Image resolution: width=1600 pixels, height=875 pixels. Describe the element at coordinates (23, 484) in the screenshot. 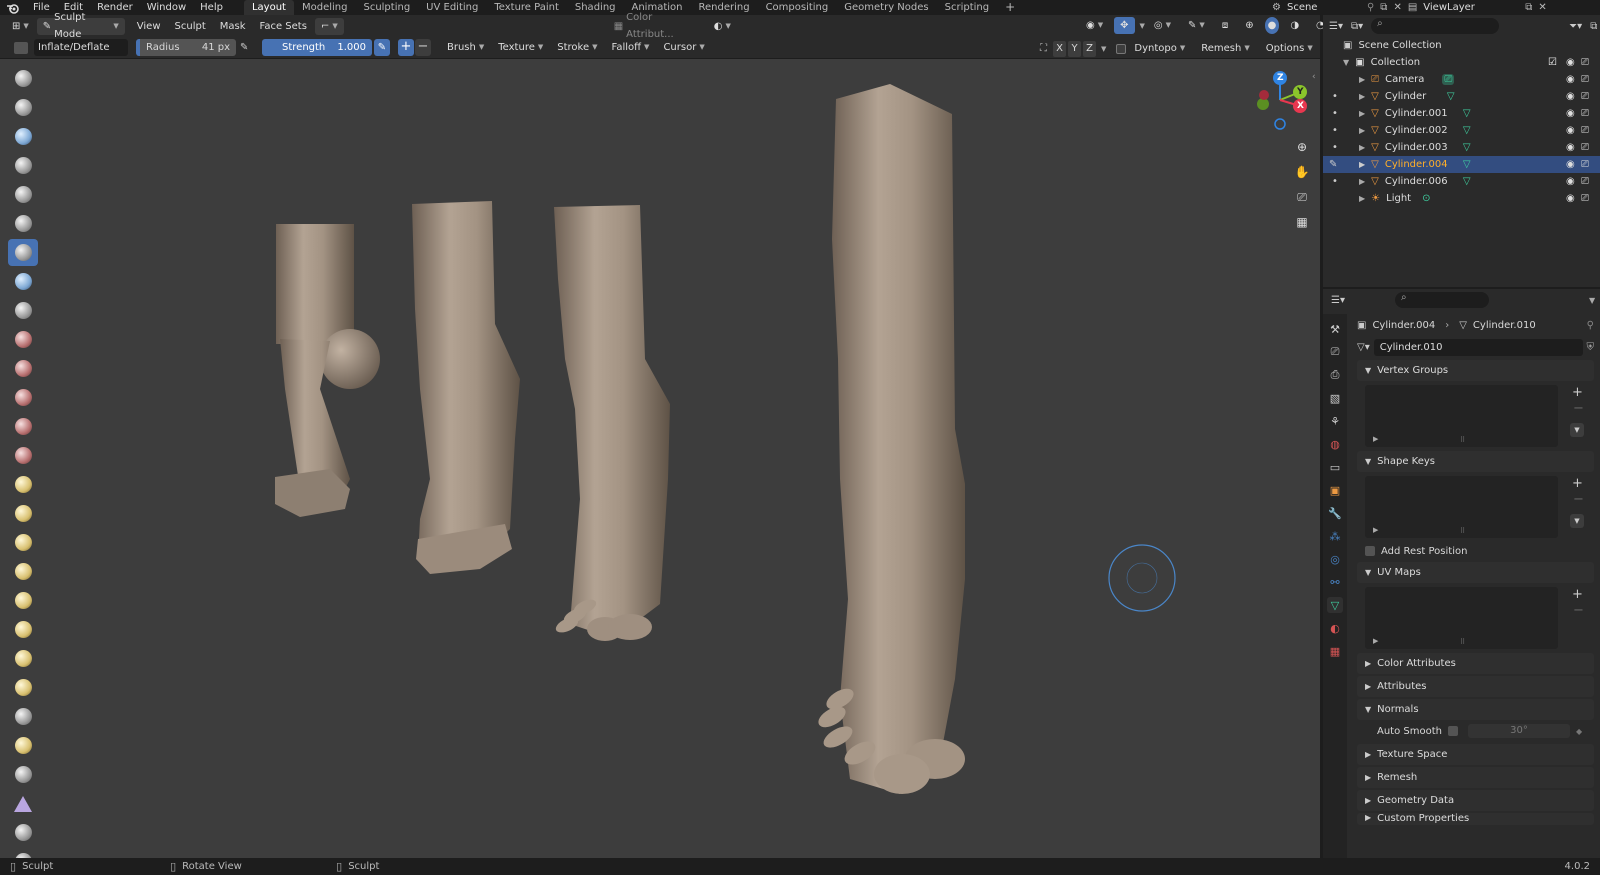

I see `tool-pinch` at that location.